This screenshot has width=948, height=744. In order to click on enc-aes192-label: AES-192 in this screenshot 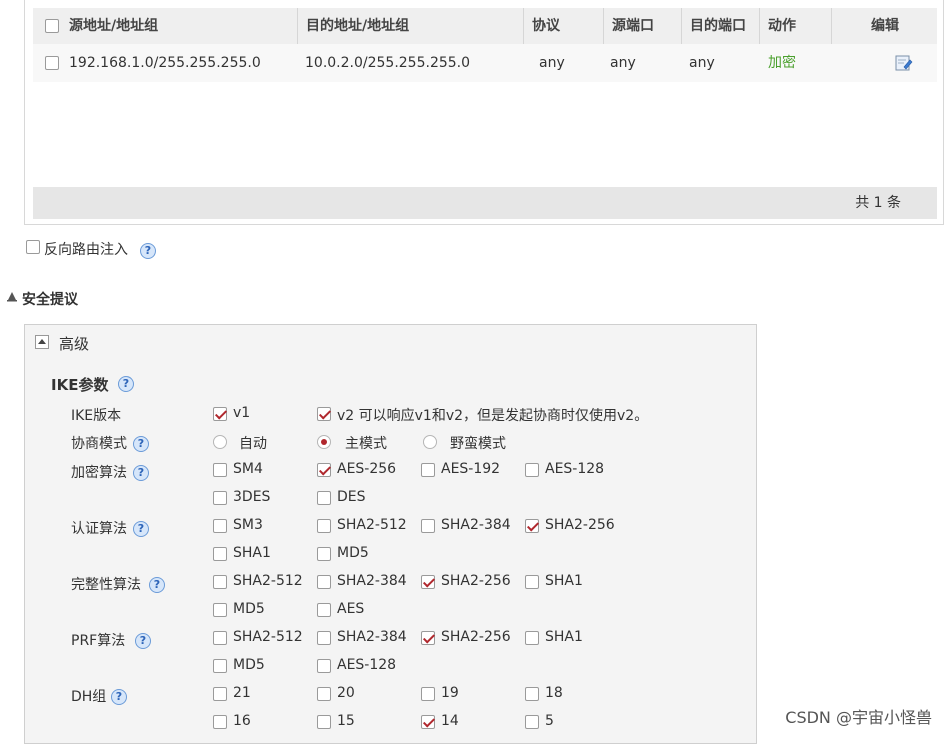, I will do `click(471, 469)`.